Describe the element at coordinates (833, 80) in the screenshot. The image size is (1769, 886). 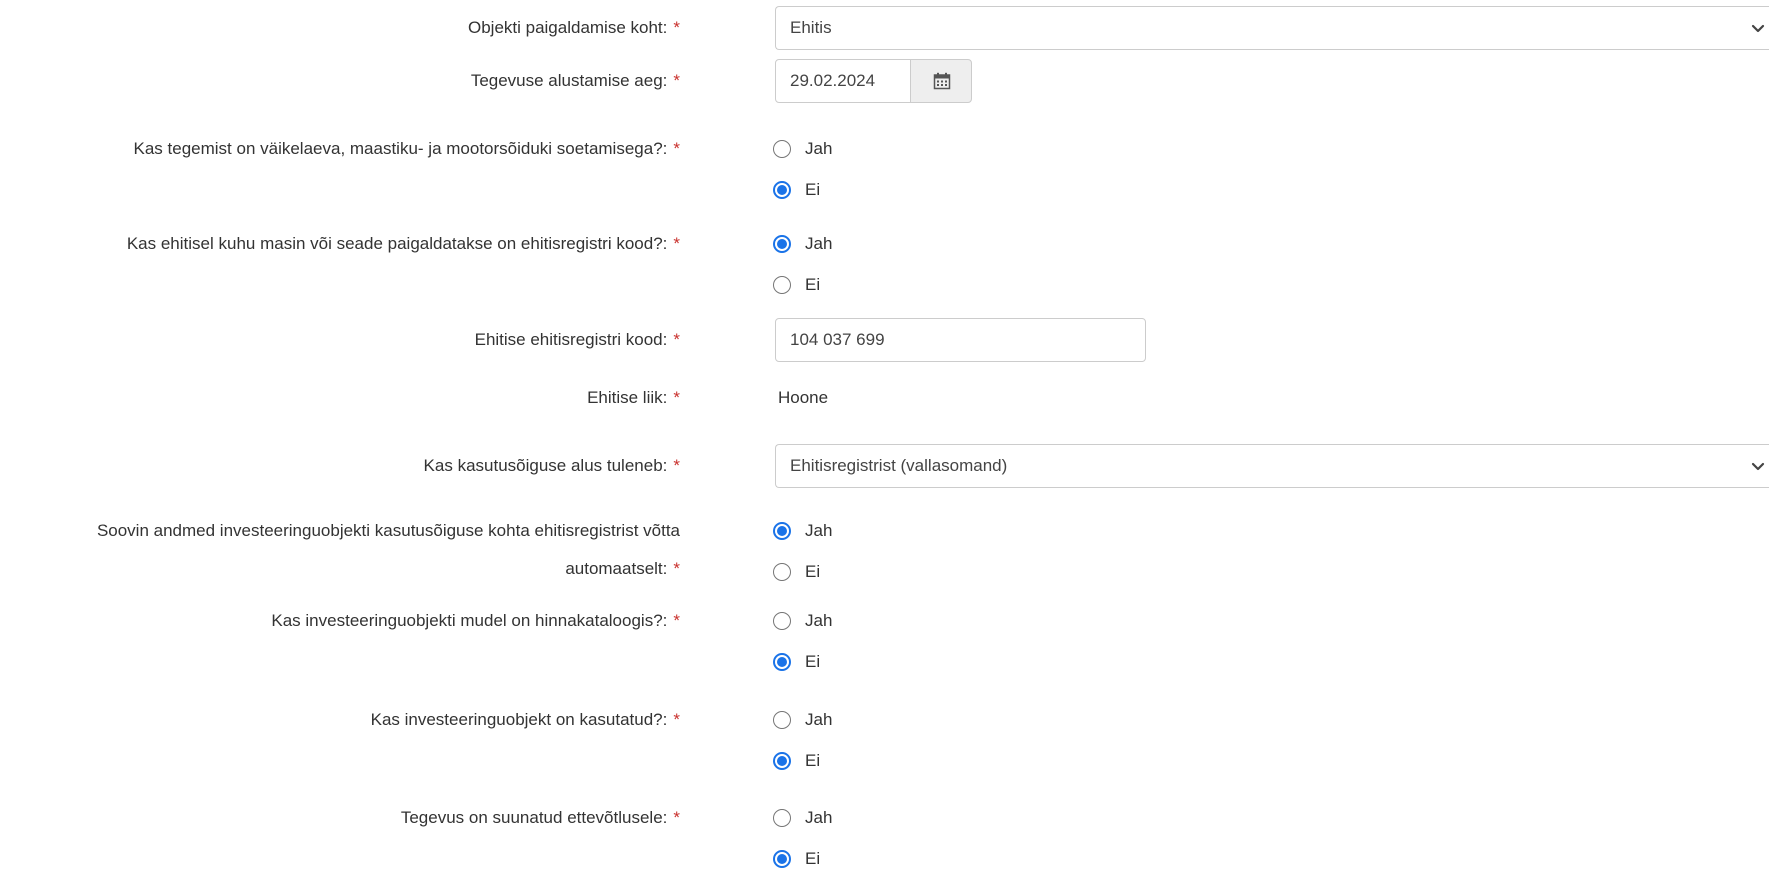
I see `start-date-value: 29.02.2024` at that location.